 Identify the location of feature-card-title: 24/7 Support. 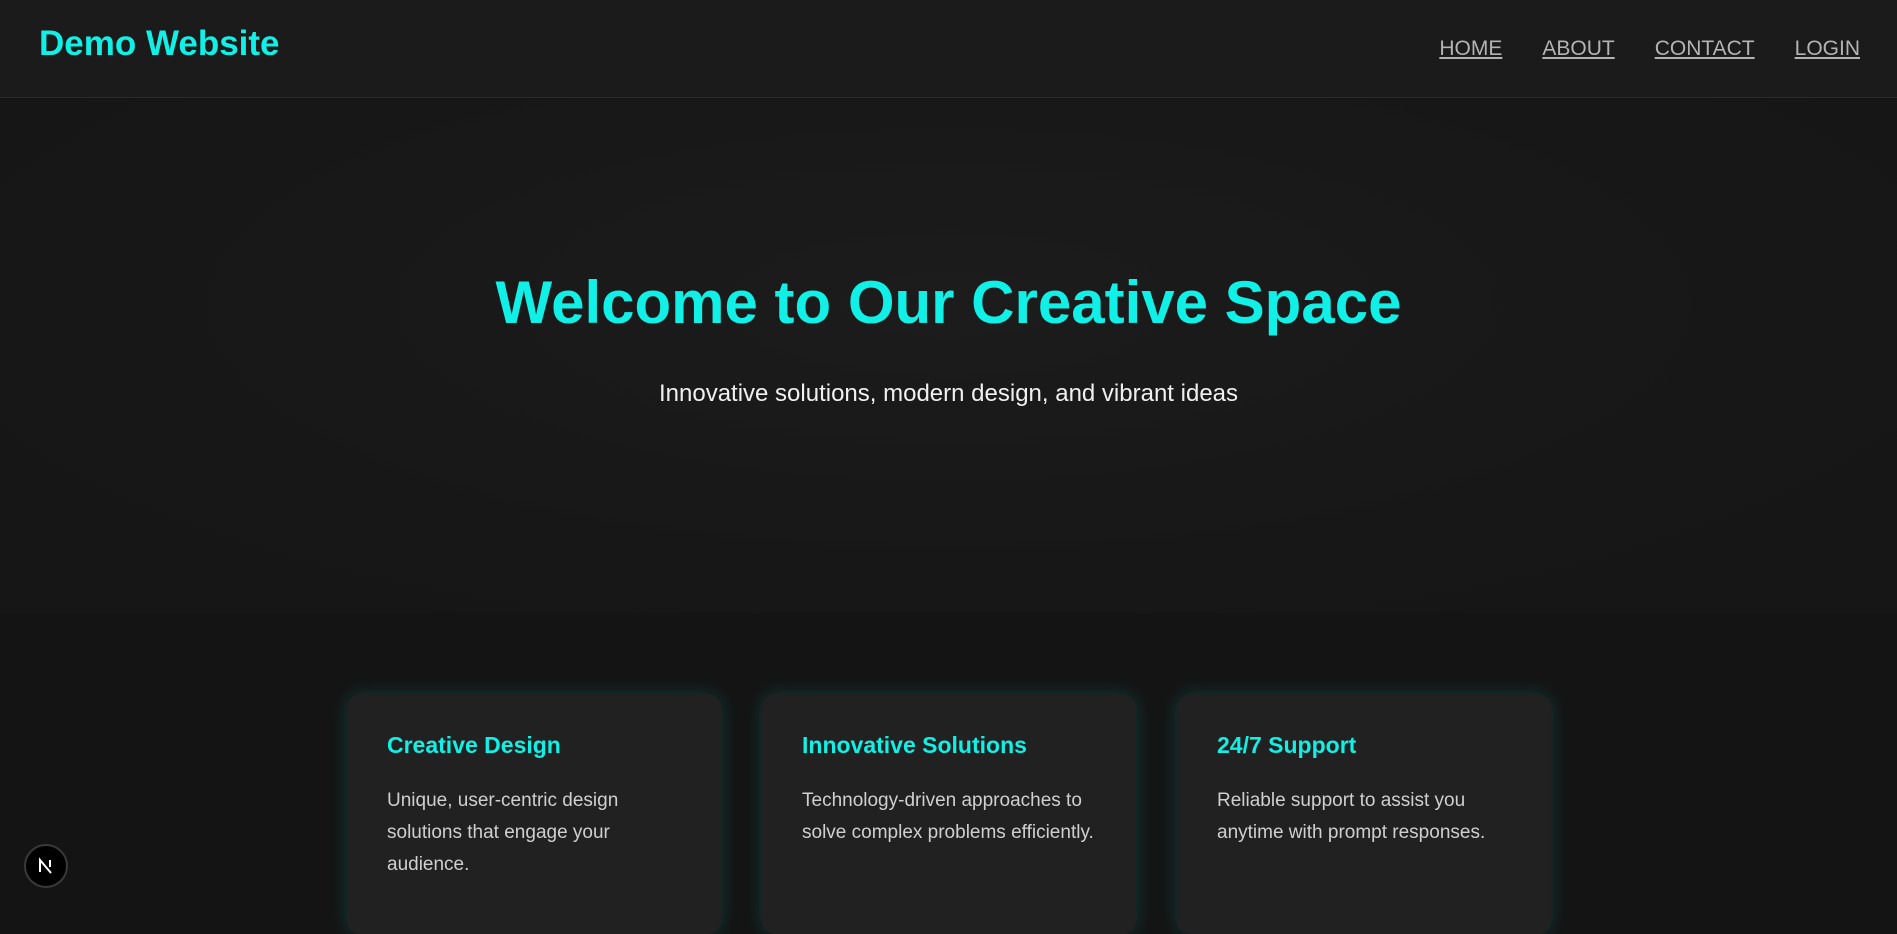
(1287, 745).